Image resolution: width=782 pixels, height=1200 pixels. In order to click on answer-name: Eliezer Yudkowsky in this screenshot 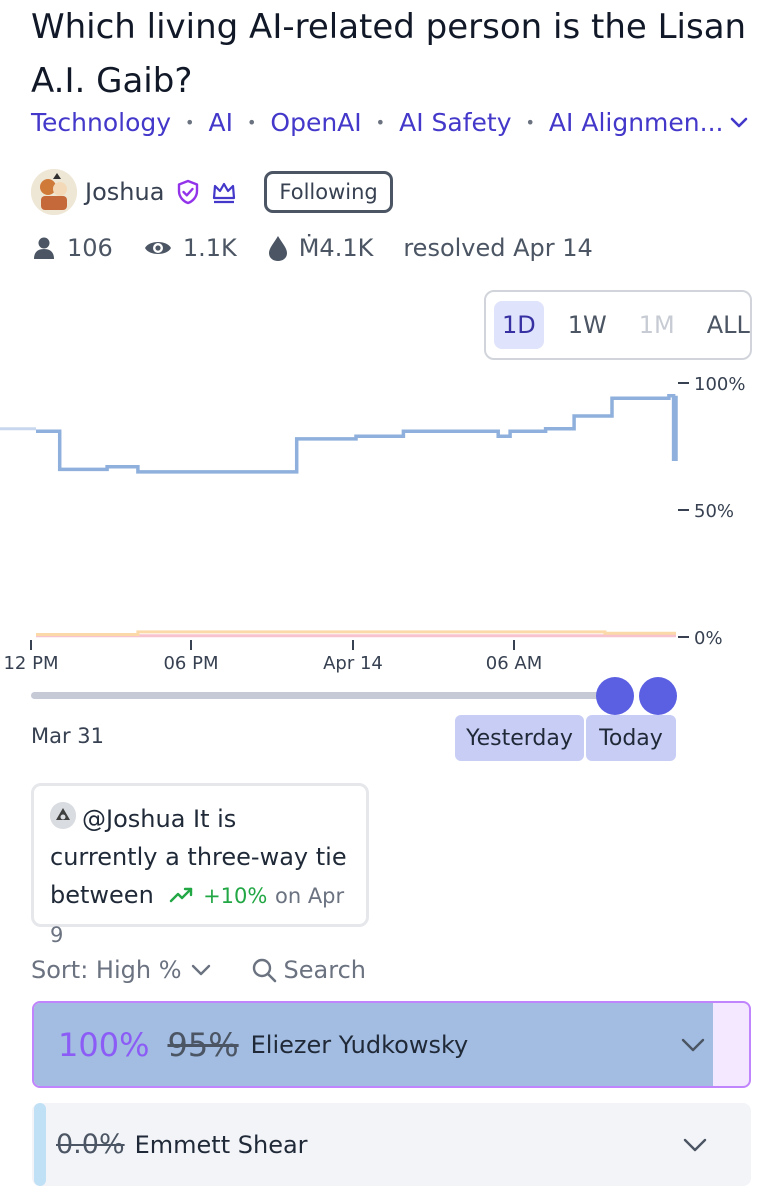, I will do `click(359, 1044)`.